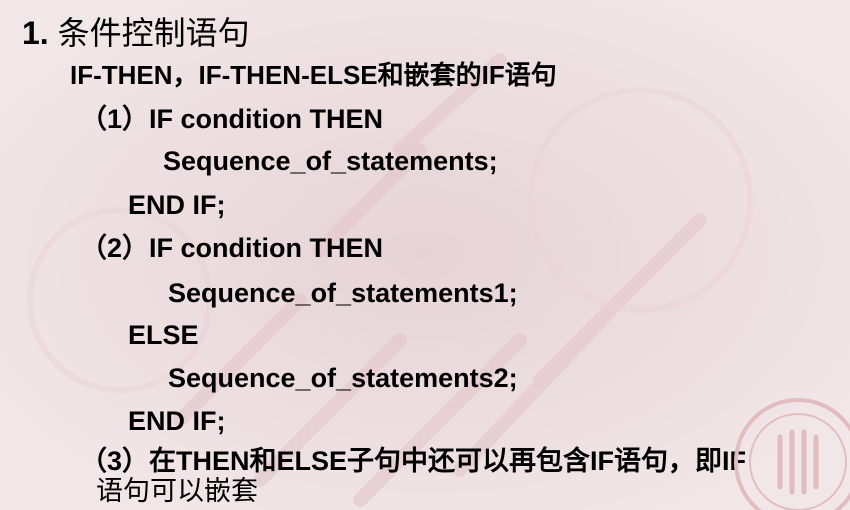 This screenshot has width=850, height=510. What do you see at coordinates (313, 75) in the screenshot?
I see `slide-subtitle: IF-THEN，IF-THEN-ELSE和嵌套的IF语句` at bounding box center [313, 75].